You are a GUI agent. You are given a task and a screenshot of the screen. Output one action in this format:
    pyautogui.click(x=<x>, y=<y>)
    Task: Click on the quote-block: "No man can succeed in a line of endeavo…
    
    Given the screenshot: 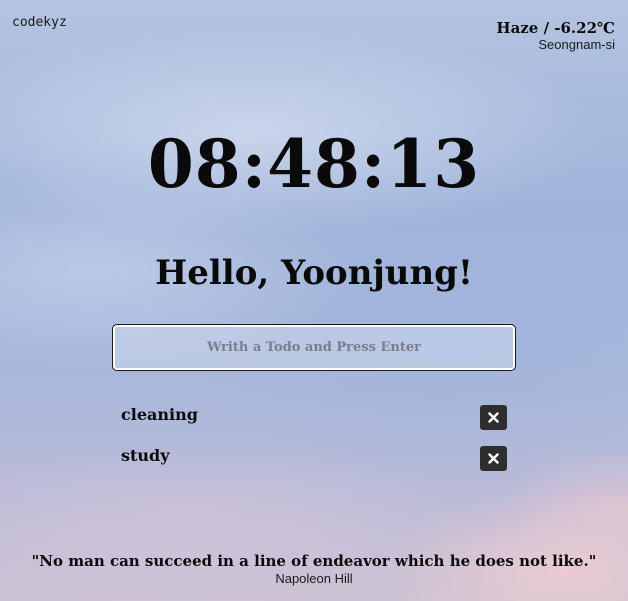 What is the action you would take?
    pyautogui.click(x=314, y=569)
    